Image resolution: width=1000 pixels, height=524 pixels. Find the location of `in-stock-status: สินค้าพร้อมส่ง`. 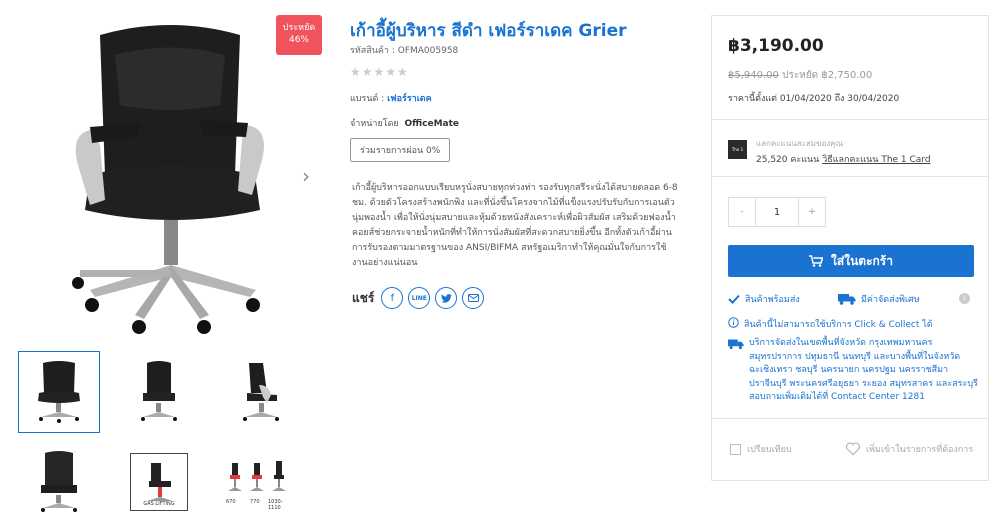

in-stock-status: สินค้าพร้อมส่ง is located at coordinates (764, 299).